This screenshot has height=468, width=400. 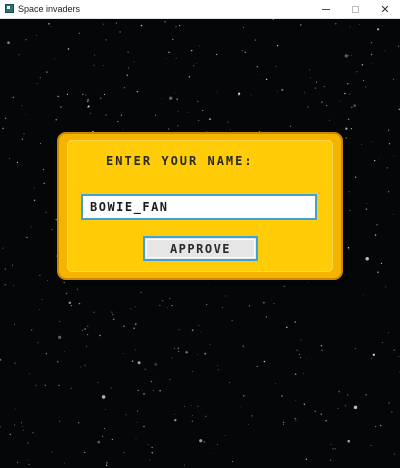 I want to click on minimize-button, so click(x=326, y=9).